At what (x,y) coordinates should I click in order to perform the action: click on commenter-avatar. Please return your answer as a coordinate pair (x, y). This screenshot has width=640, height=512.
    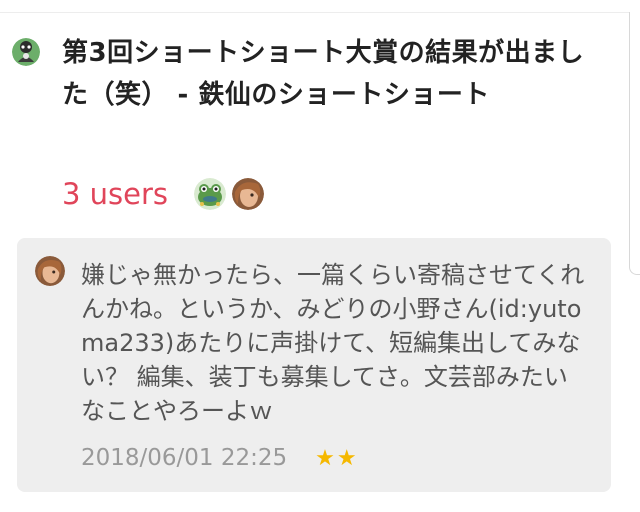
    Looking at the image, I should click on (50, 271).